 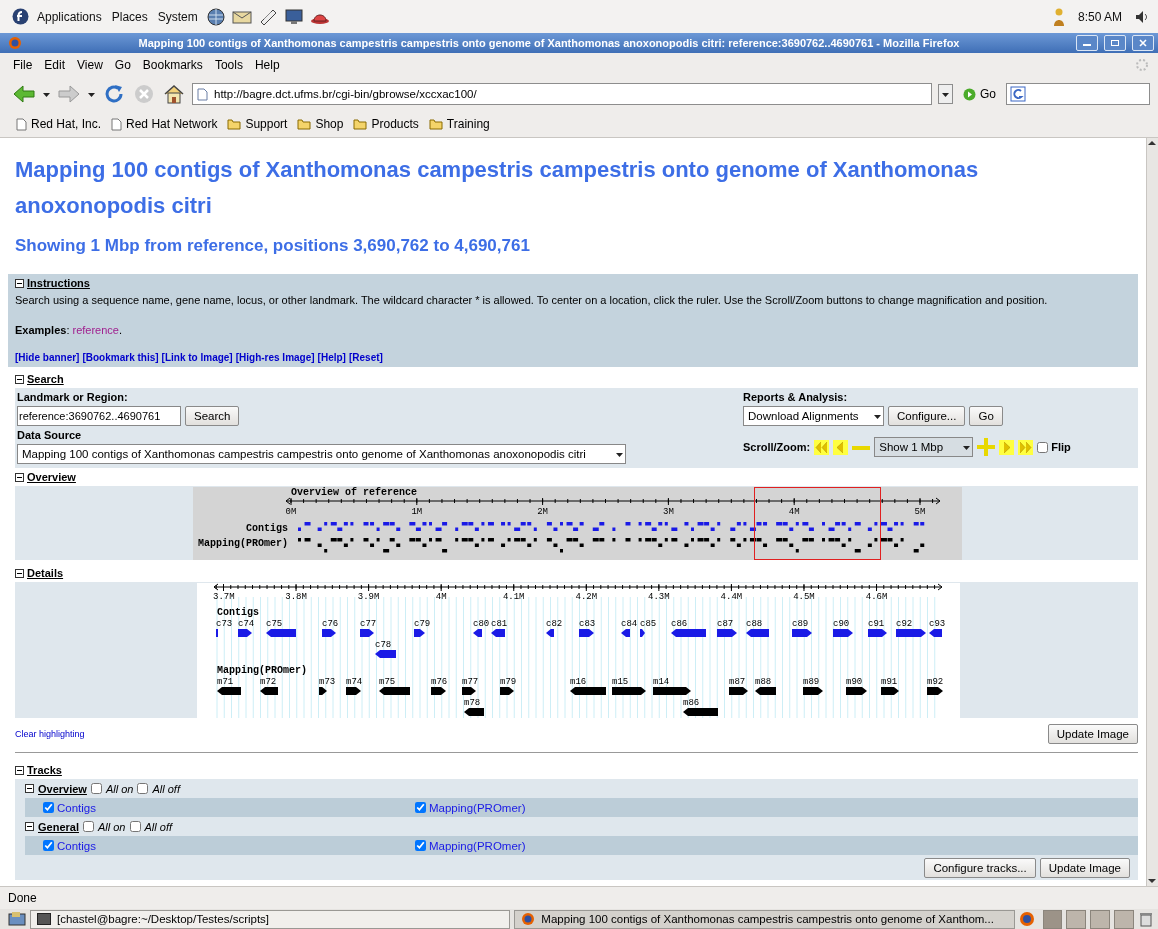 What do you see at coordinates (225, 682) in the screenshot?
I see `feature-label: m71` at bounding box center [225, 682].